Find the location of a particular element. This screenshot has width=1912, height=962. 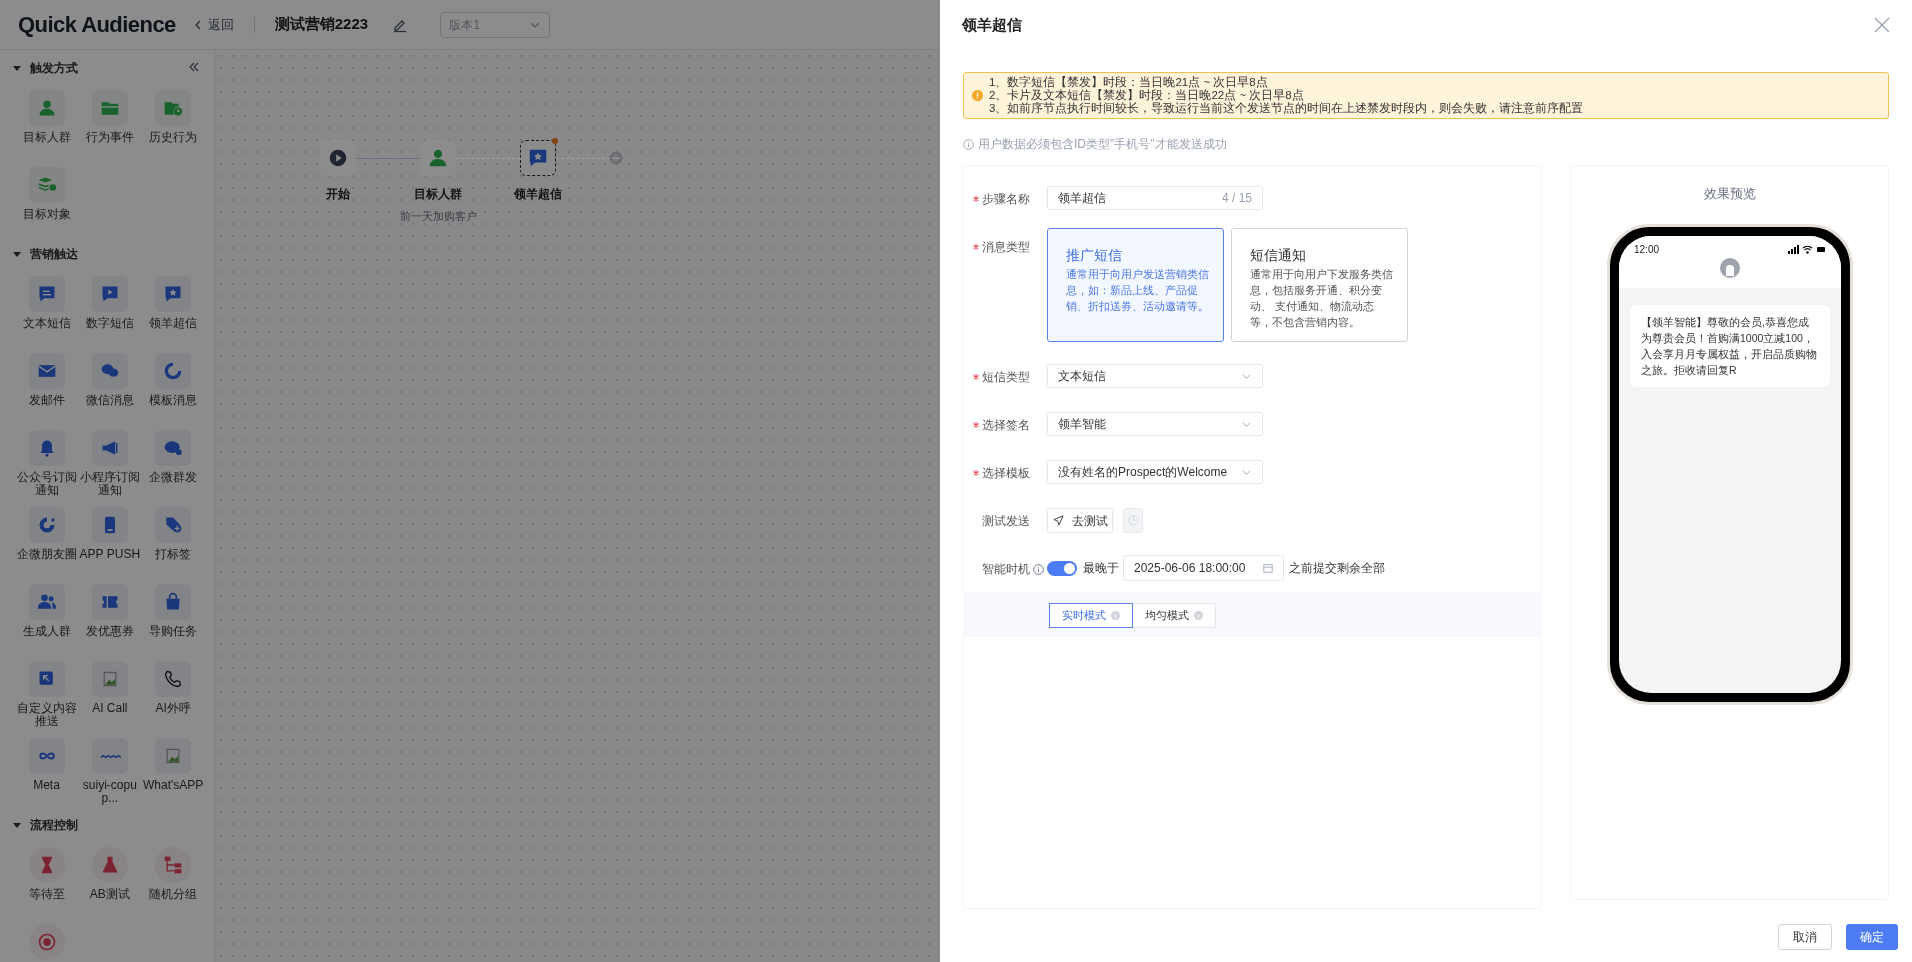

alert-line: 3、如前序节点执行时间较长，导致运行当前这个发送节点的时间在上述禁发时段内，则会失败，请注意前序配置 is located at coordinates (1286, 108).